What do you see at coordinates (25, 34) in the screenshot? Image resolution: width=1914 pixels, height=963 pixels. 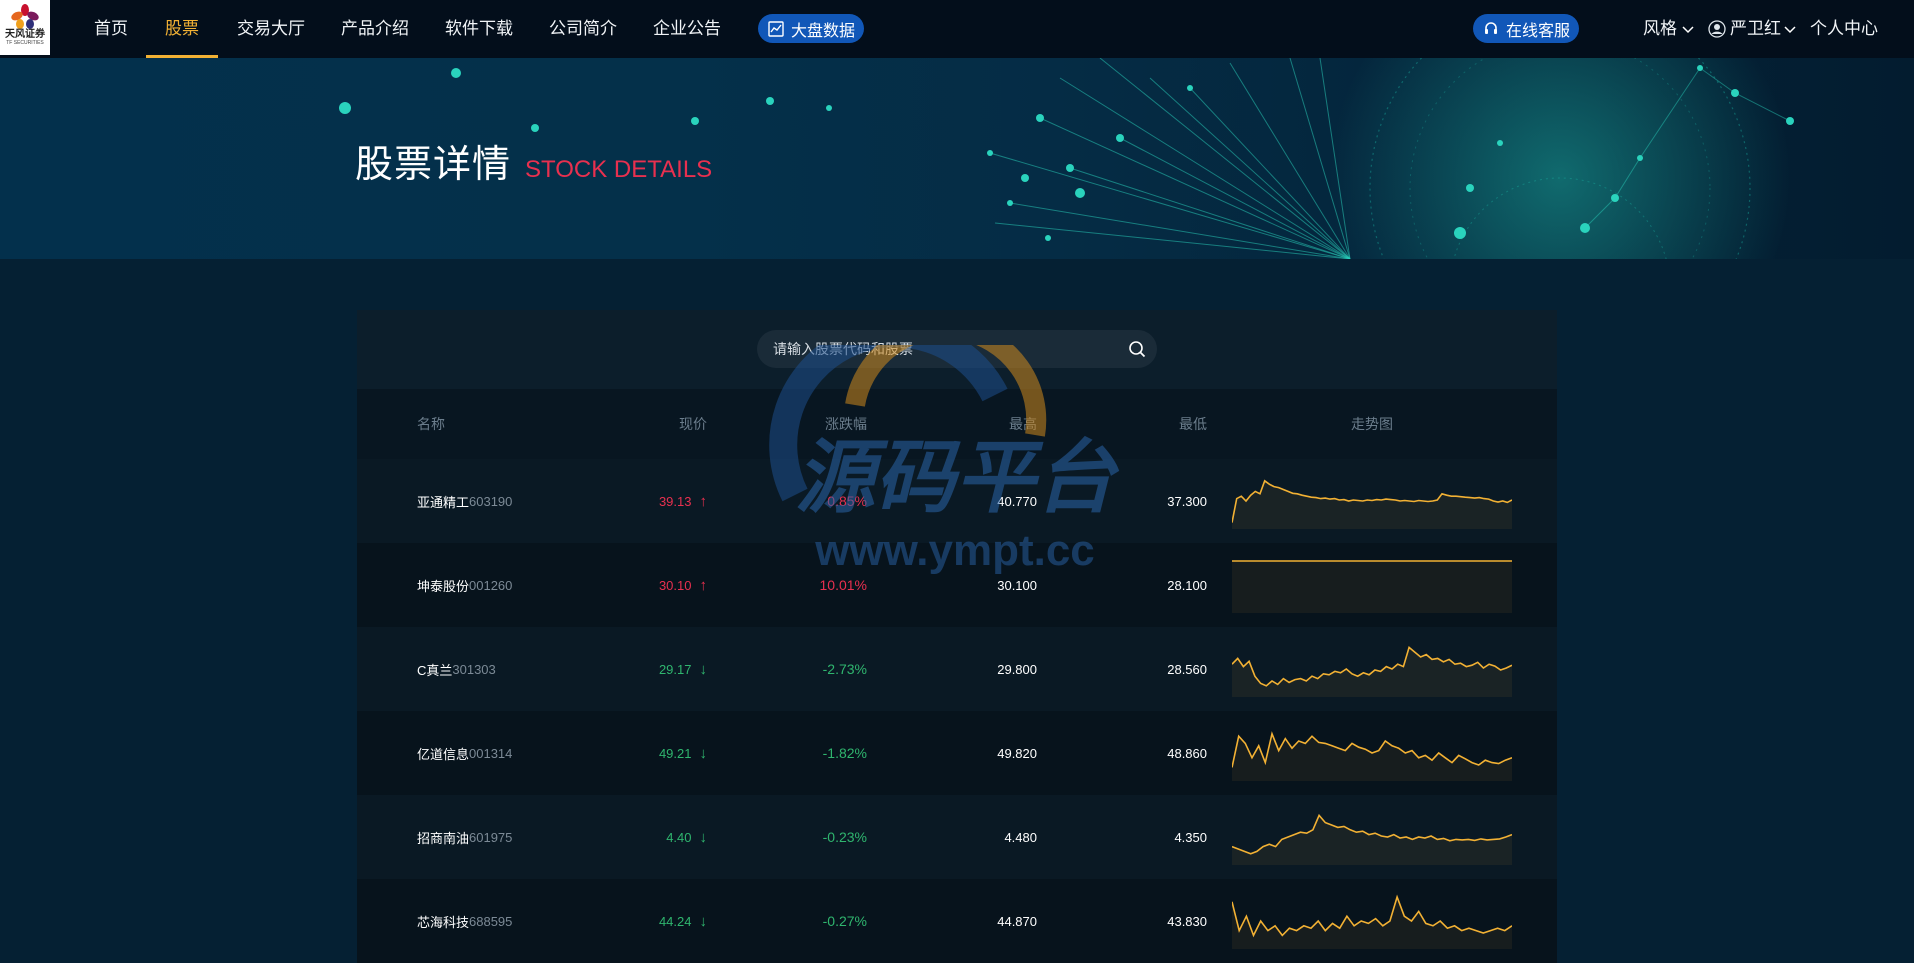 I see `logo-name: 天风证券` at bounding box center [25, 34].